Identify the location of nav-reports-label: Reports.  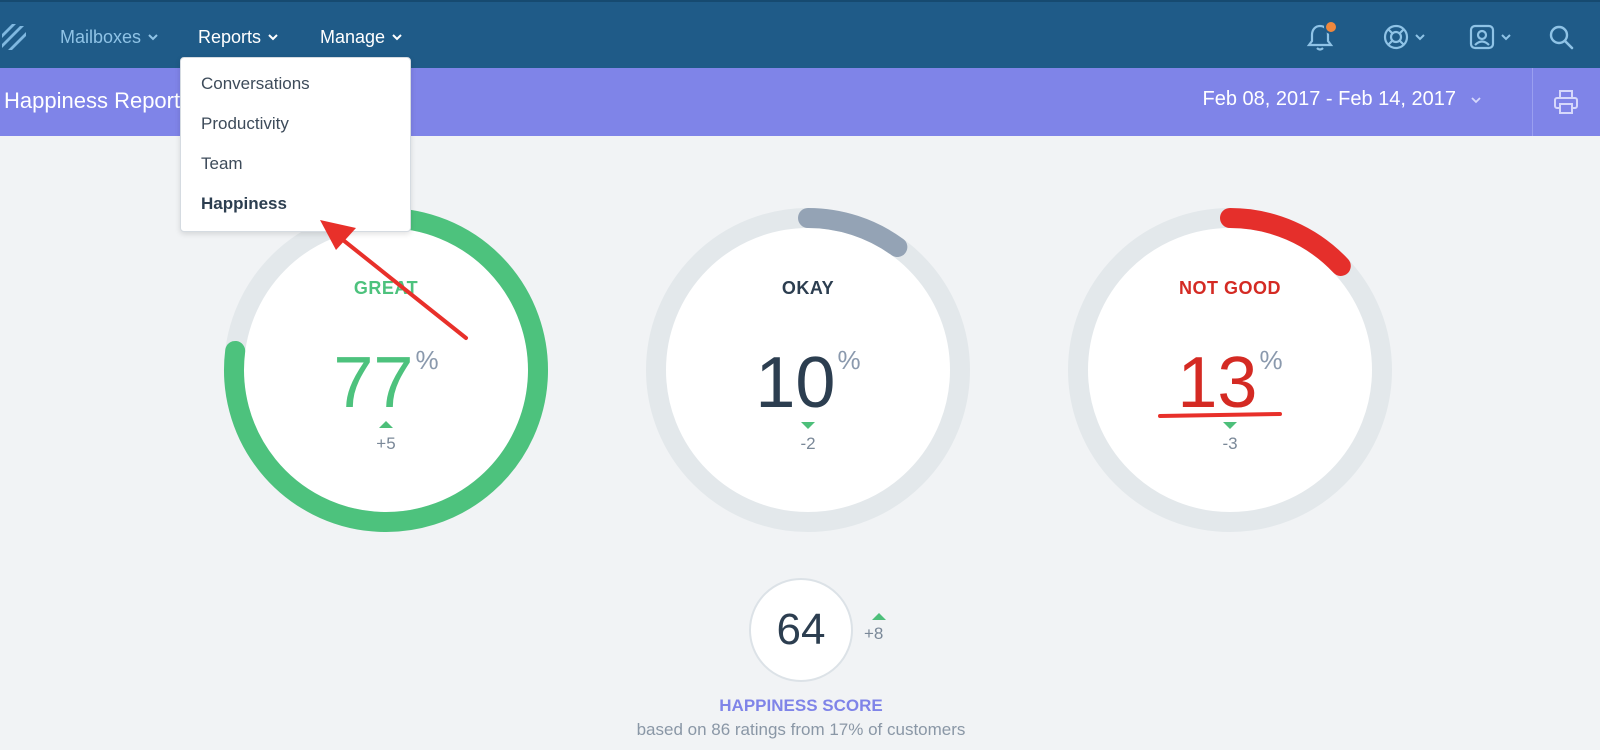
(230, 37).